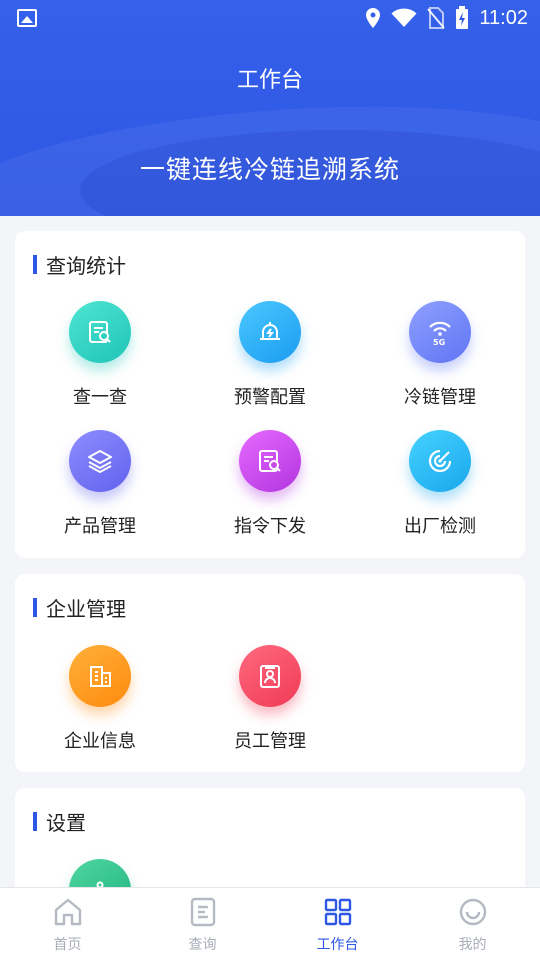  What do you see at coordinates (100, 332) in the screenshot?
I see `search-doc-icon` at bounding box center [100, 332].